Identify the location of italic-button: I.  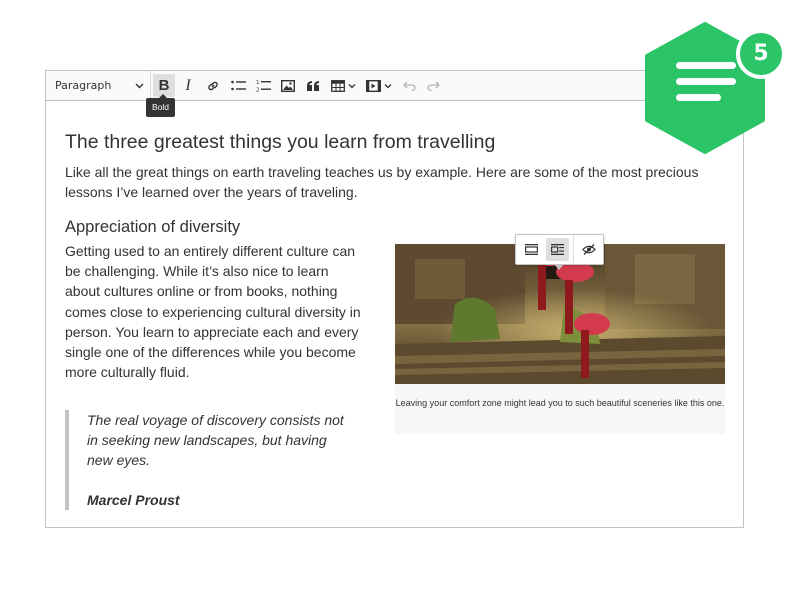
(188, 85).